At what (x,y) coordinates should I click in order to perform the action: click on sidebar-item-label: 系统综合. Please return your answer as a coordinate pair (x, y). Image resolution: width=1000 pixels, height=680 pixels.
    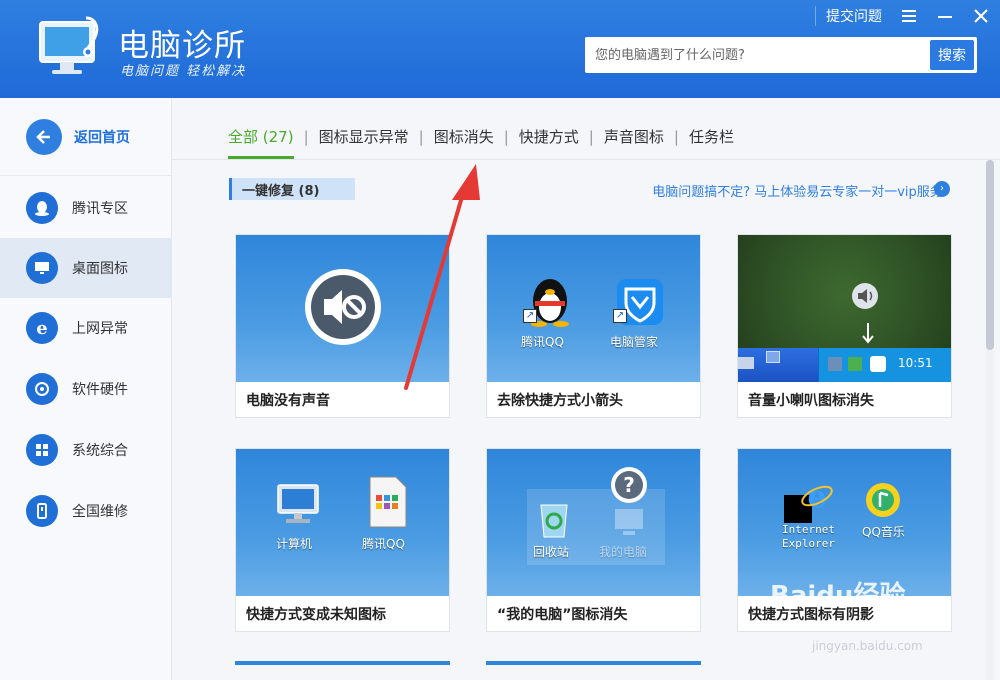
    Looking at the image, I should click on (100, 451).